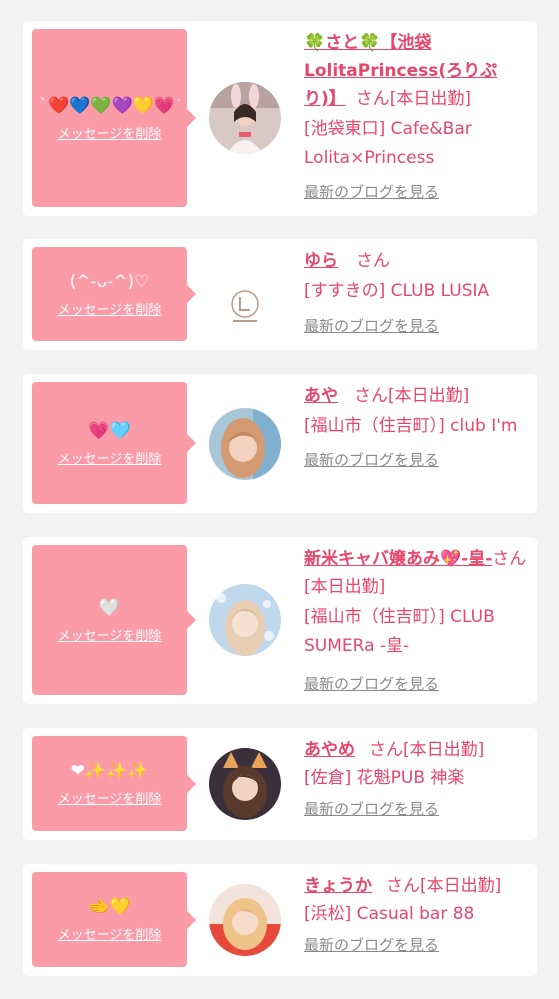 Image resolution: width=559 pixels, height=999 pixels. I want to click on shop-name: [浜松] Casual bar 88, so click(389, 914).